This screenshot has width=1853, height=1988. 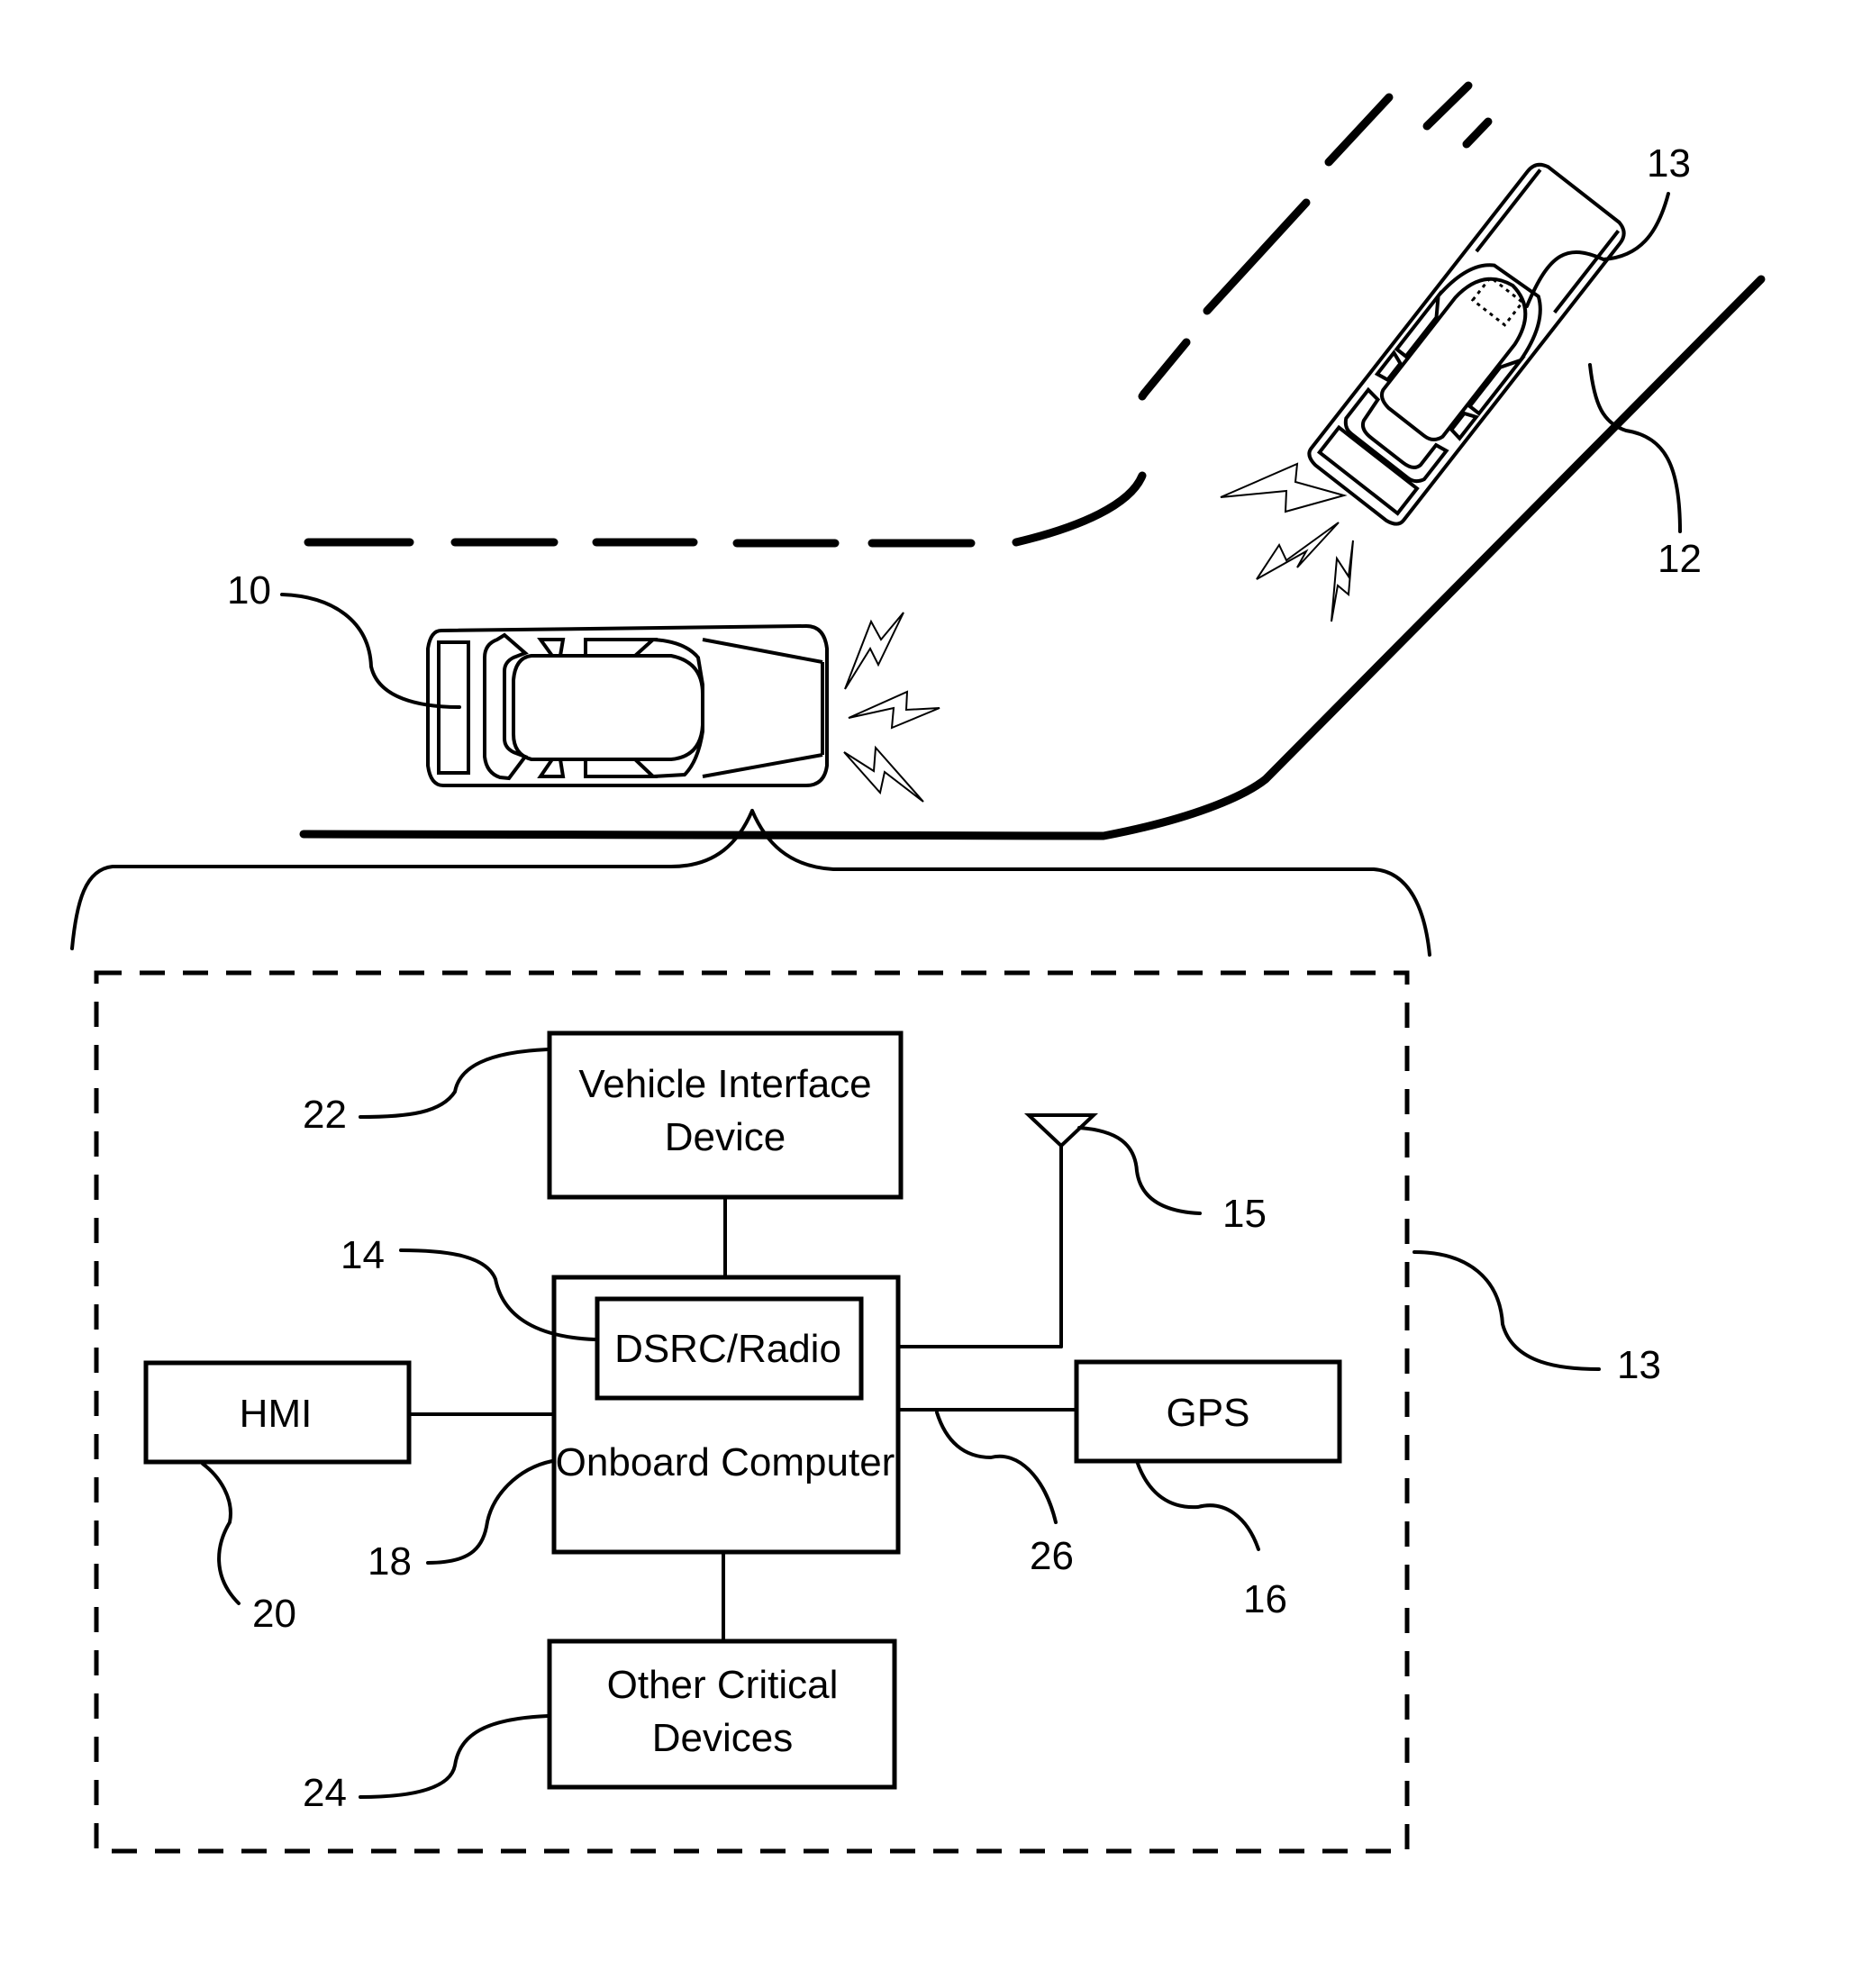 I want to click on ref-label-16: 16, so click(x=1265, y=1599).